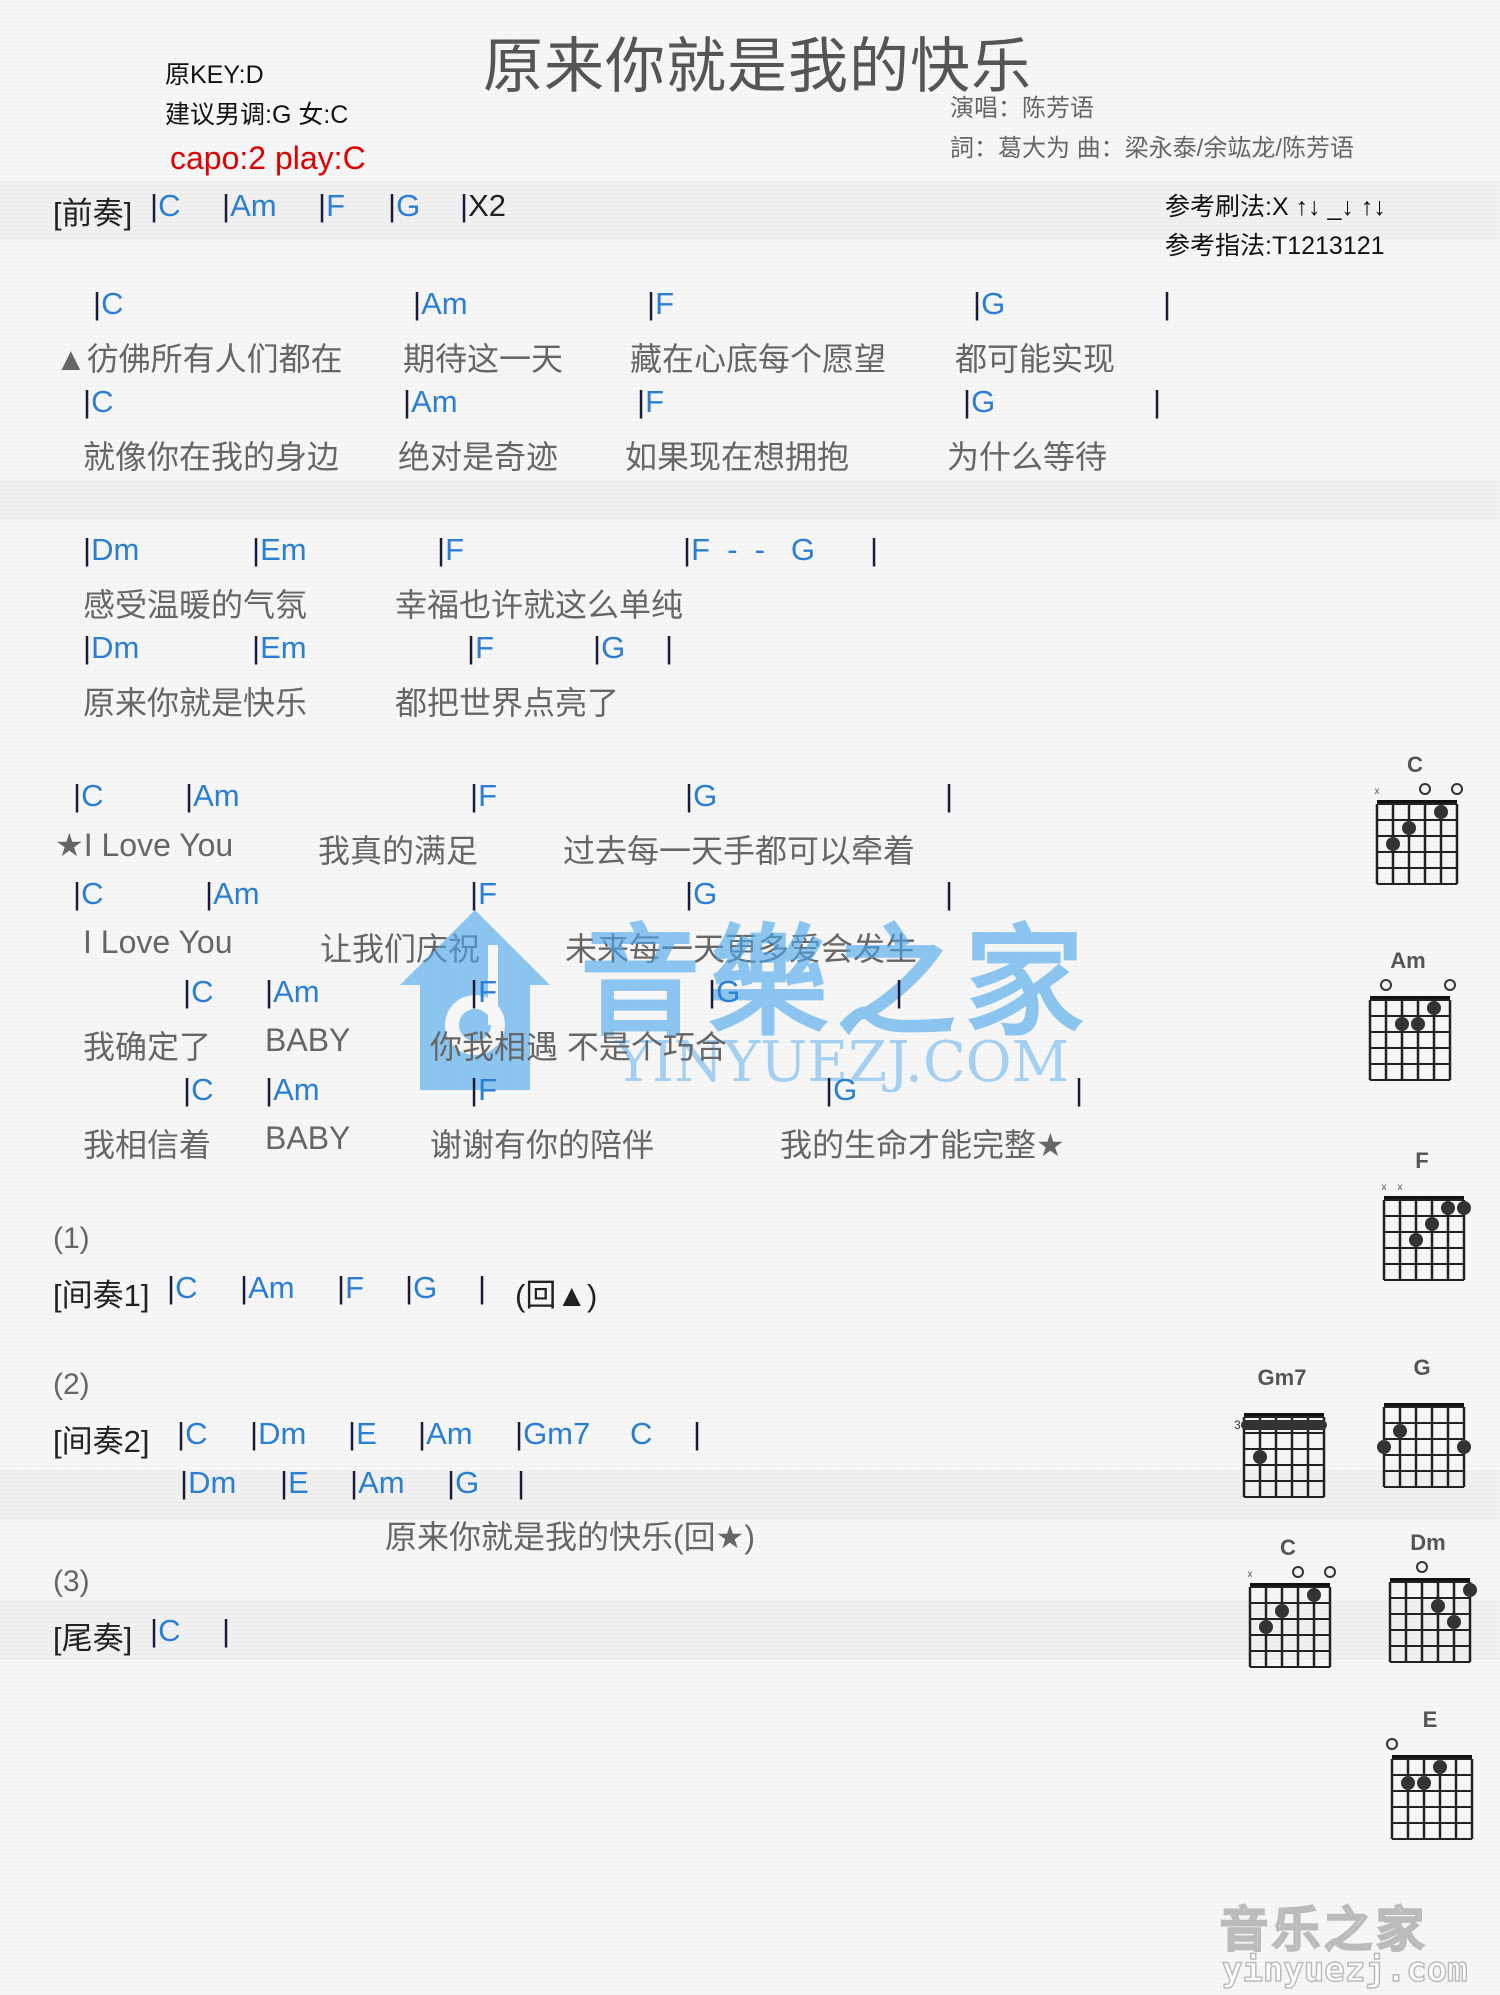 The height and width of the screenshot is (1995, 1500). Describe the element at coordinates (1432, 1612) in the screenshot. I see `chord-grid` at that location.